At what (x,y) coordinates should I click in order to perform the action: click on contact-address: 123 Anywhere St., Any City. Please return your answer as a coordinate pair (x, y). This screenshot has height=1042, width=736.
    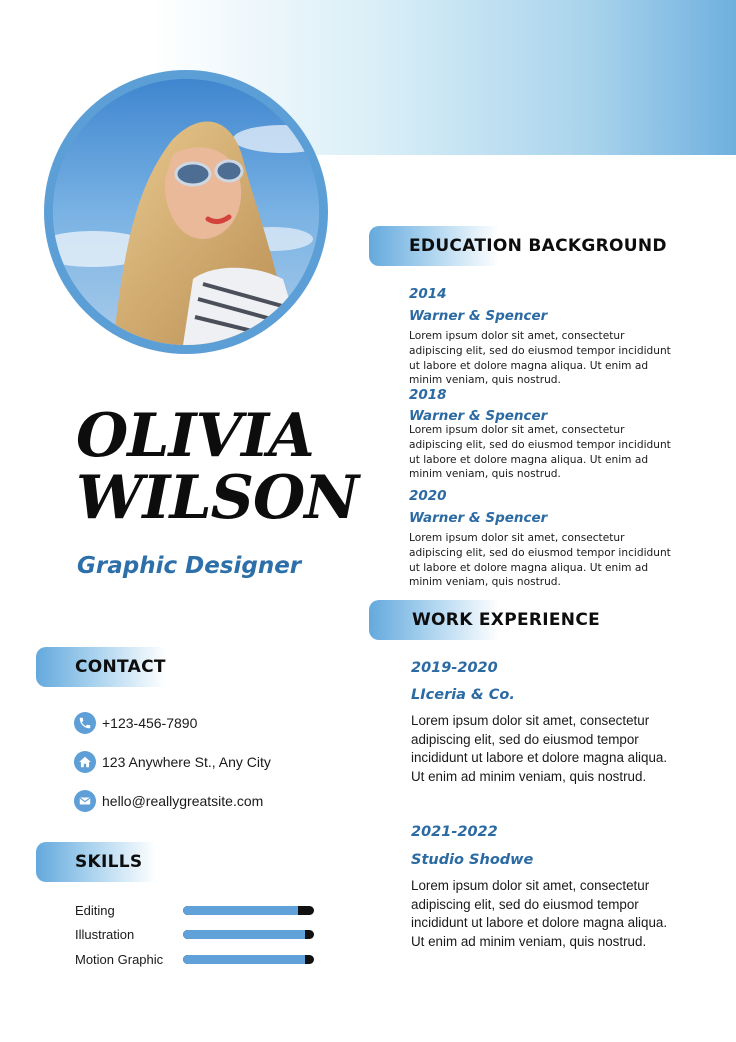
    Looking at the image, I should click on (172, 762).